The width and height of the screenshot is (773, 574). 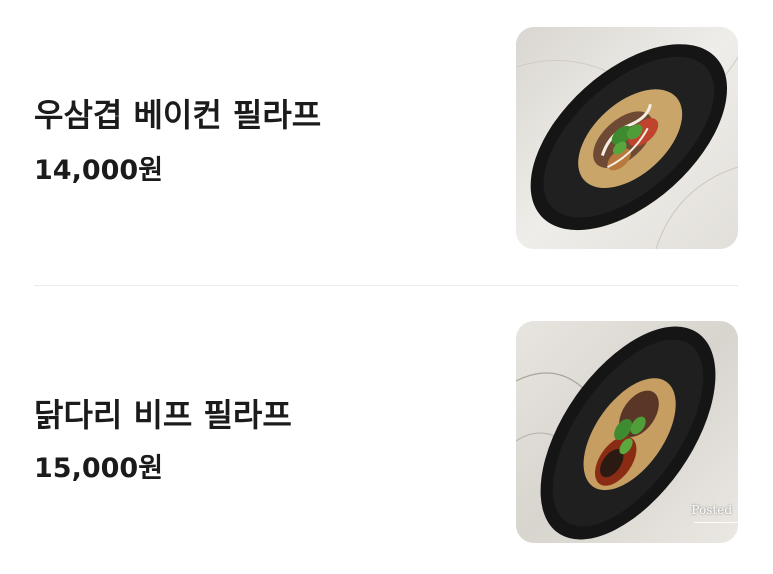 I want to click on menu-item-price: 14,000원, so click(x=99, y=170).